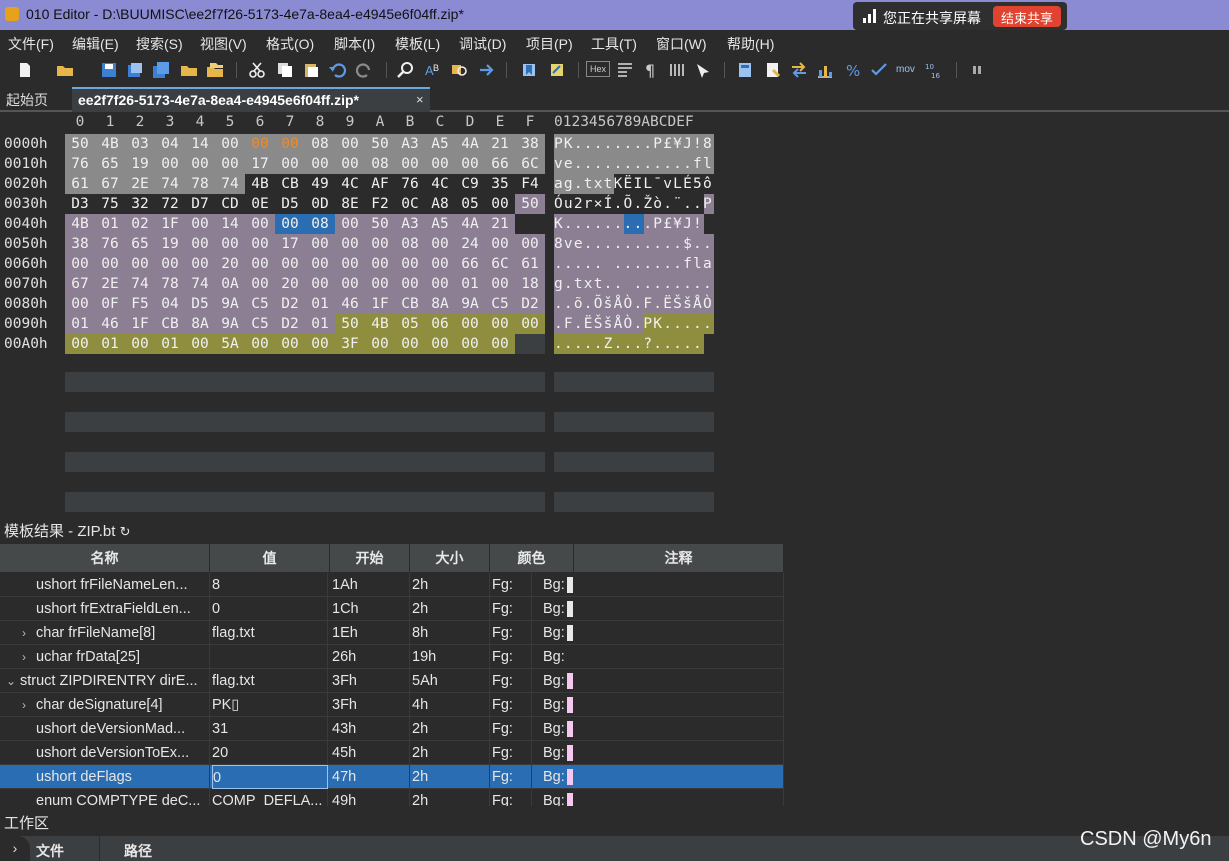  What do you see at coordinates (470, 304) in the screenshot?
I see `hex-byte: 9A` at bounding box center [470, 304].